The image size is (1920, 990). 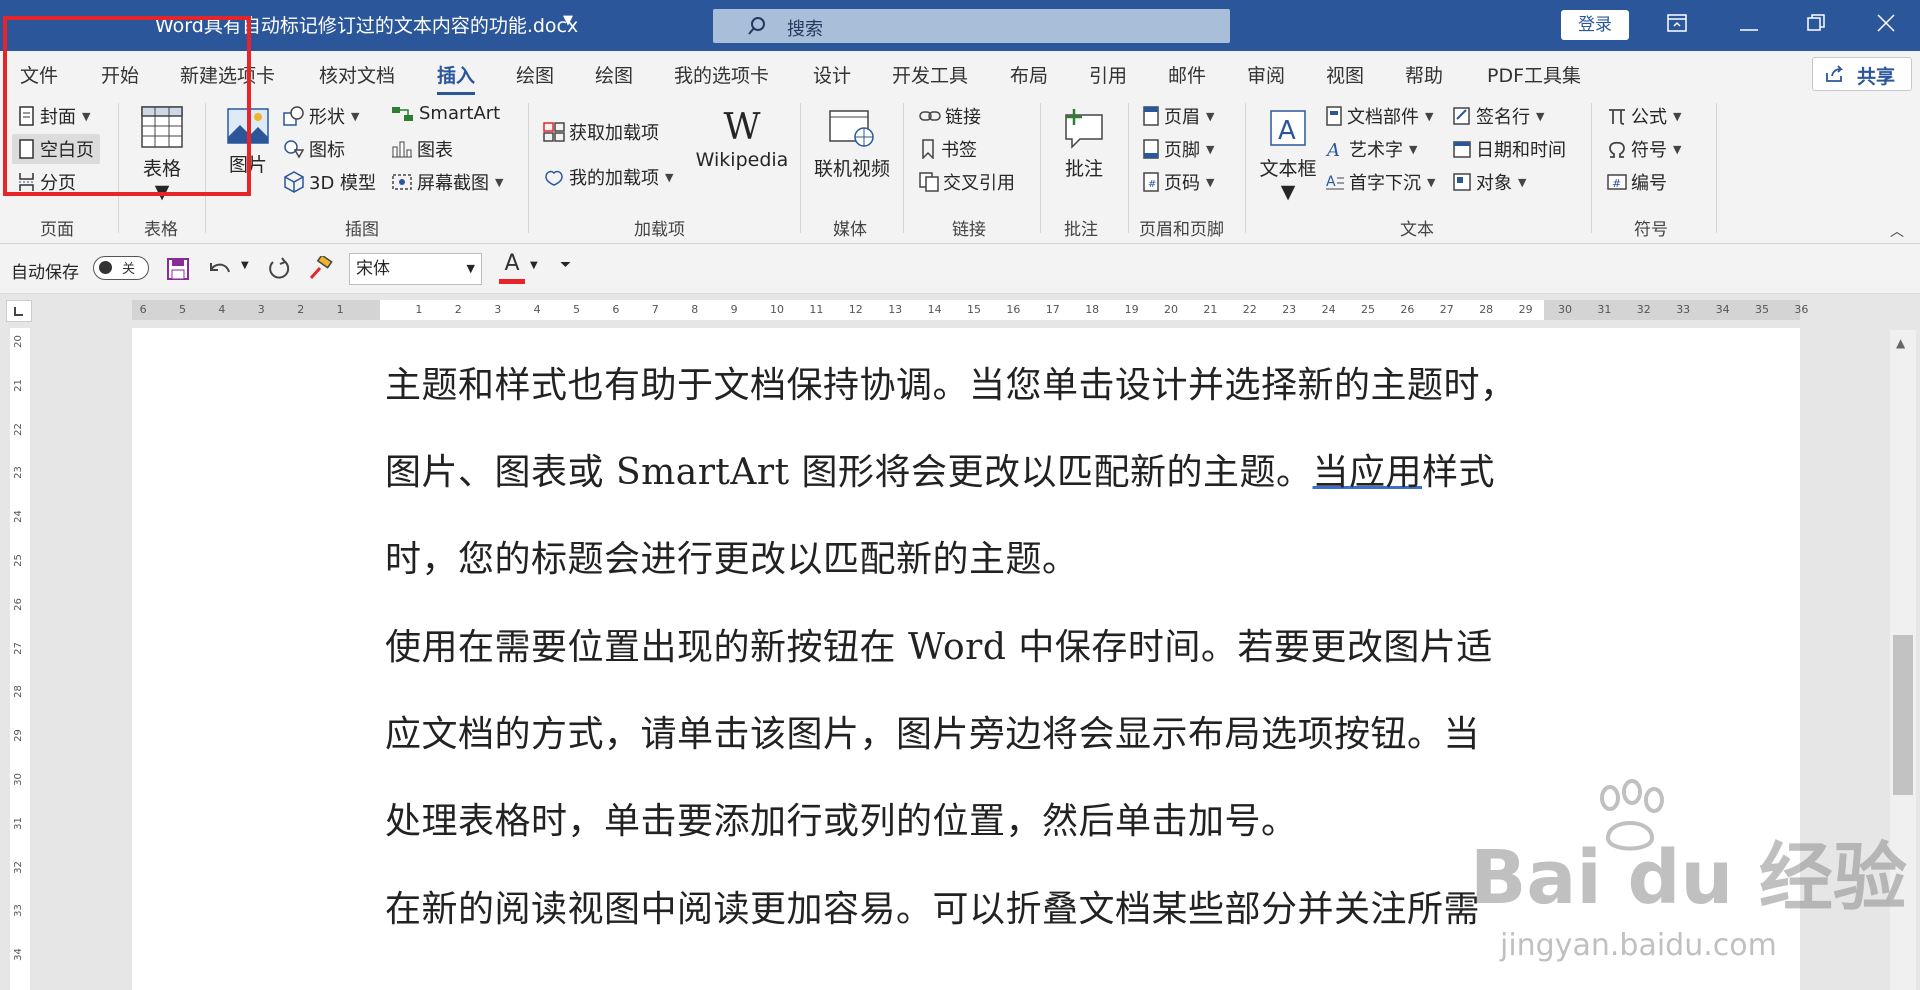 What do you see at coordinates (1486, 309) in the screenshot?
I see `ruler-number: 28` at bounding box center [1486, 309].